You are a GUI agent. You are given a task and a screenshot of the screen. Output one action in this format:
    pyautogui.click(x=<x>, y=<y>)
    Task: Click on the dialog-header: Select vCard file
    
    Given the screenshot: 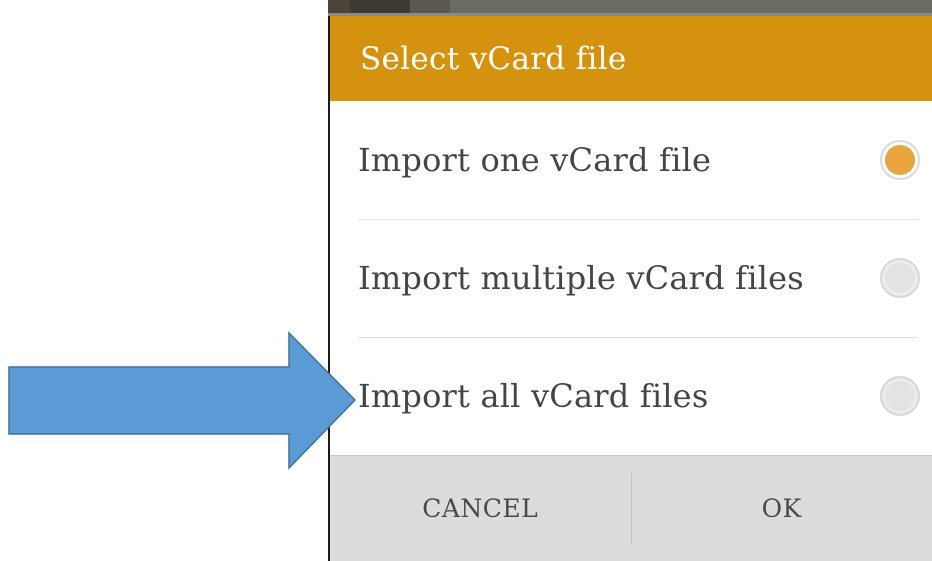 What is the action you would take?
    pyautogui.click(x=631, y=58)
    